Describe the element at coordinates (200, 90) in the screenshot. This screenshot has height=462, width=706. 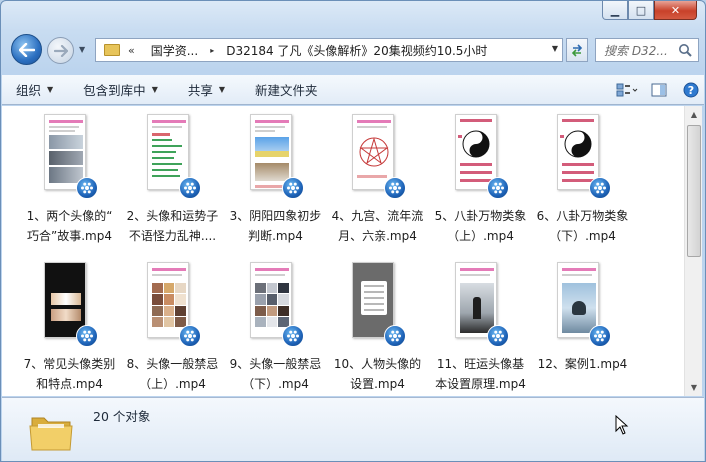
I see `share-label: 共享` at that location.